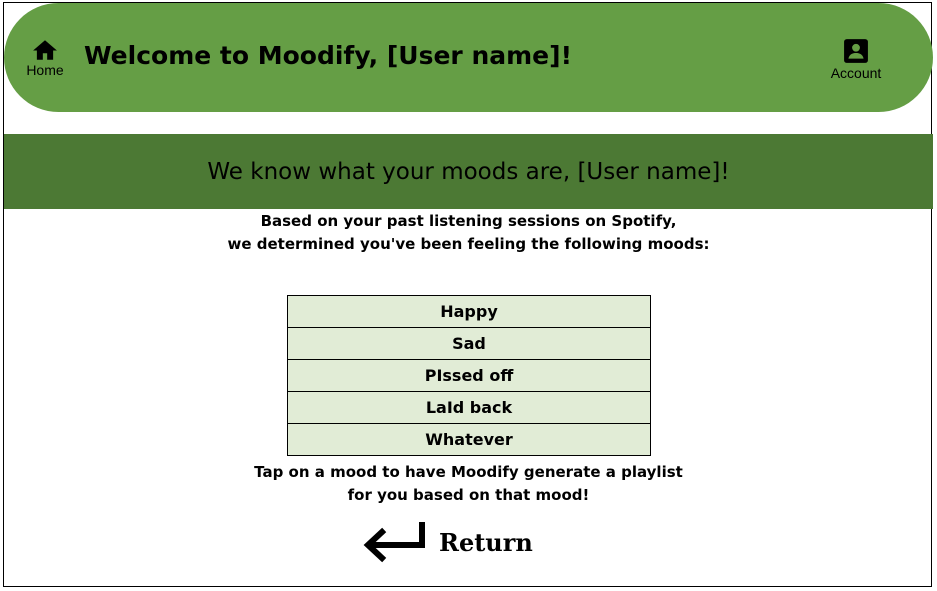 This screenshot has width=937, height=591. What do you see at coordinates (45, 70) in the screenshot?
I see `home-label: Home` at bounding box center [45, 70].